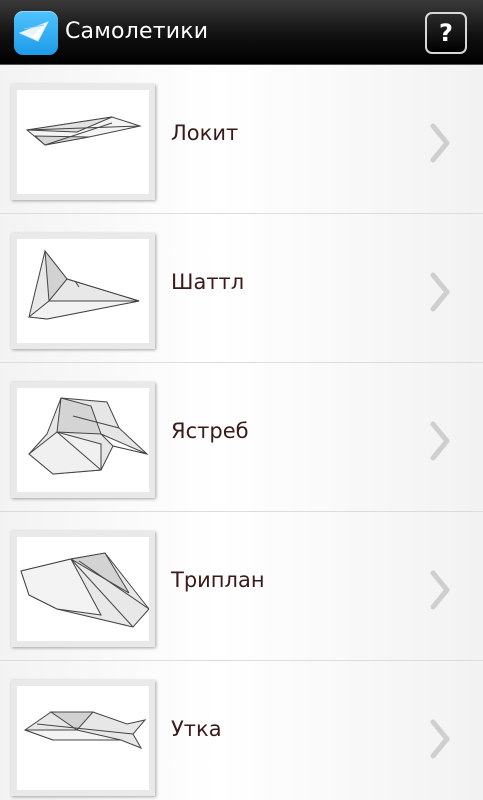 This screenshot has width=483, height=800. Describe the element at coordinates (83, 142) in the screenshot. I see `lokit-plane-image` at that location.